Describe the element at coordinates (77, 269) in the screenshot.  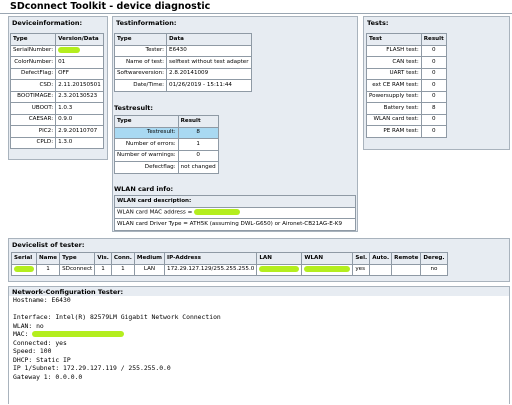
I see `device-type: SDconnect` at that location.